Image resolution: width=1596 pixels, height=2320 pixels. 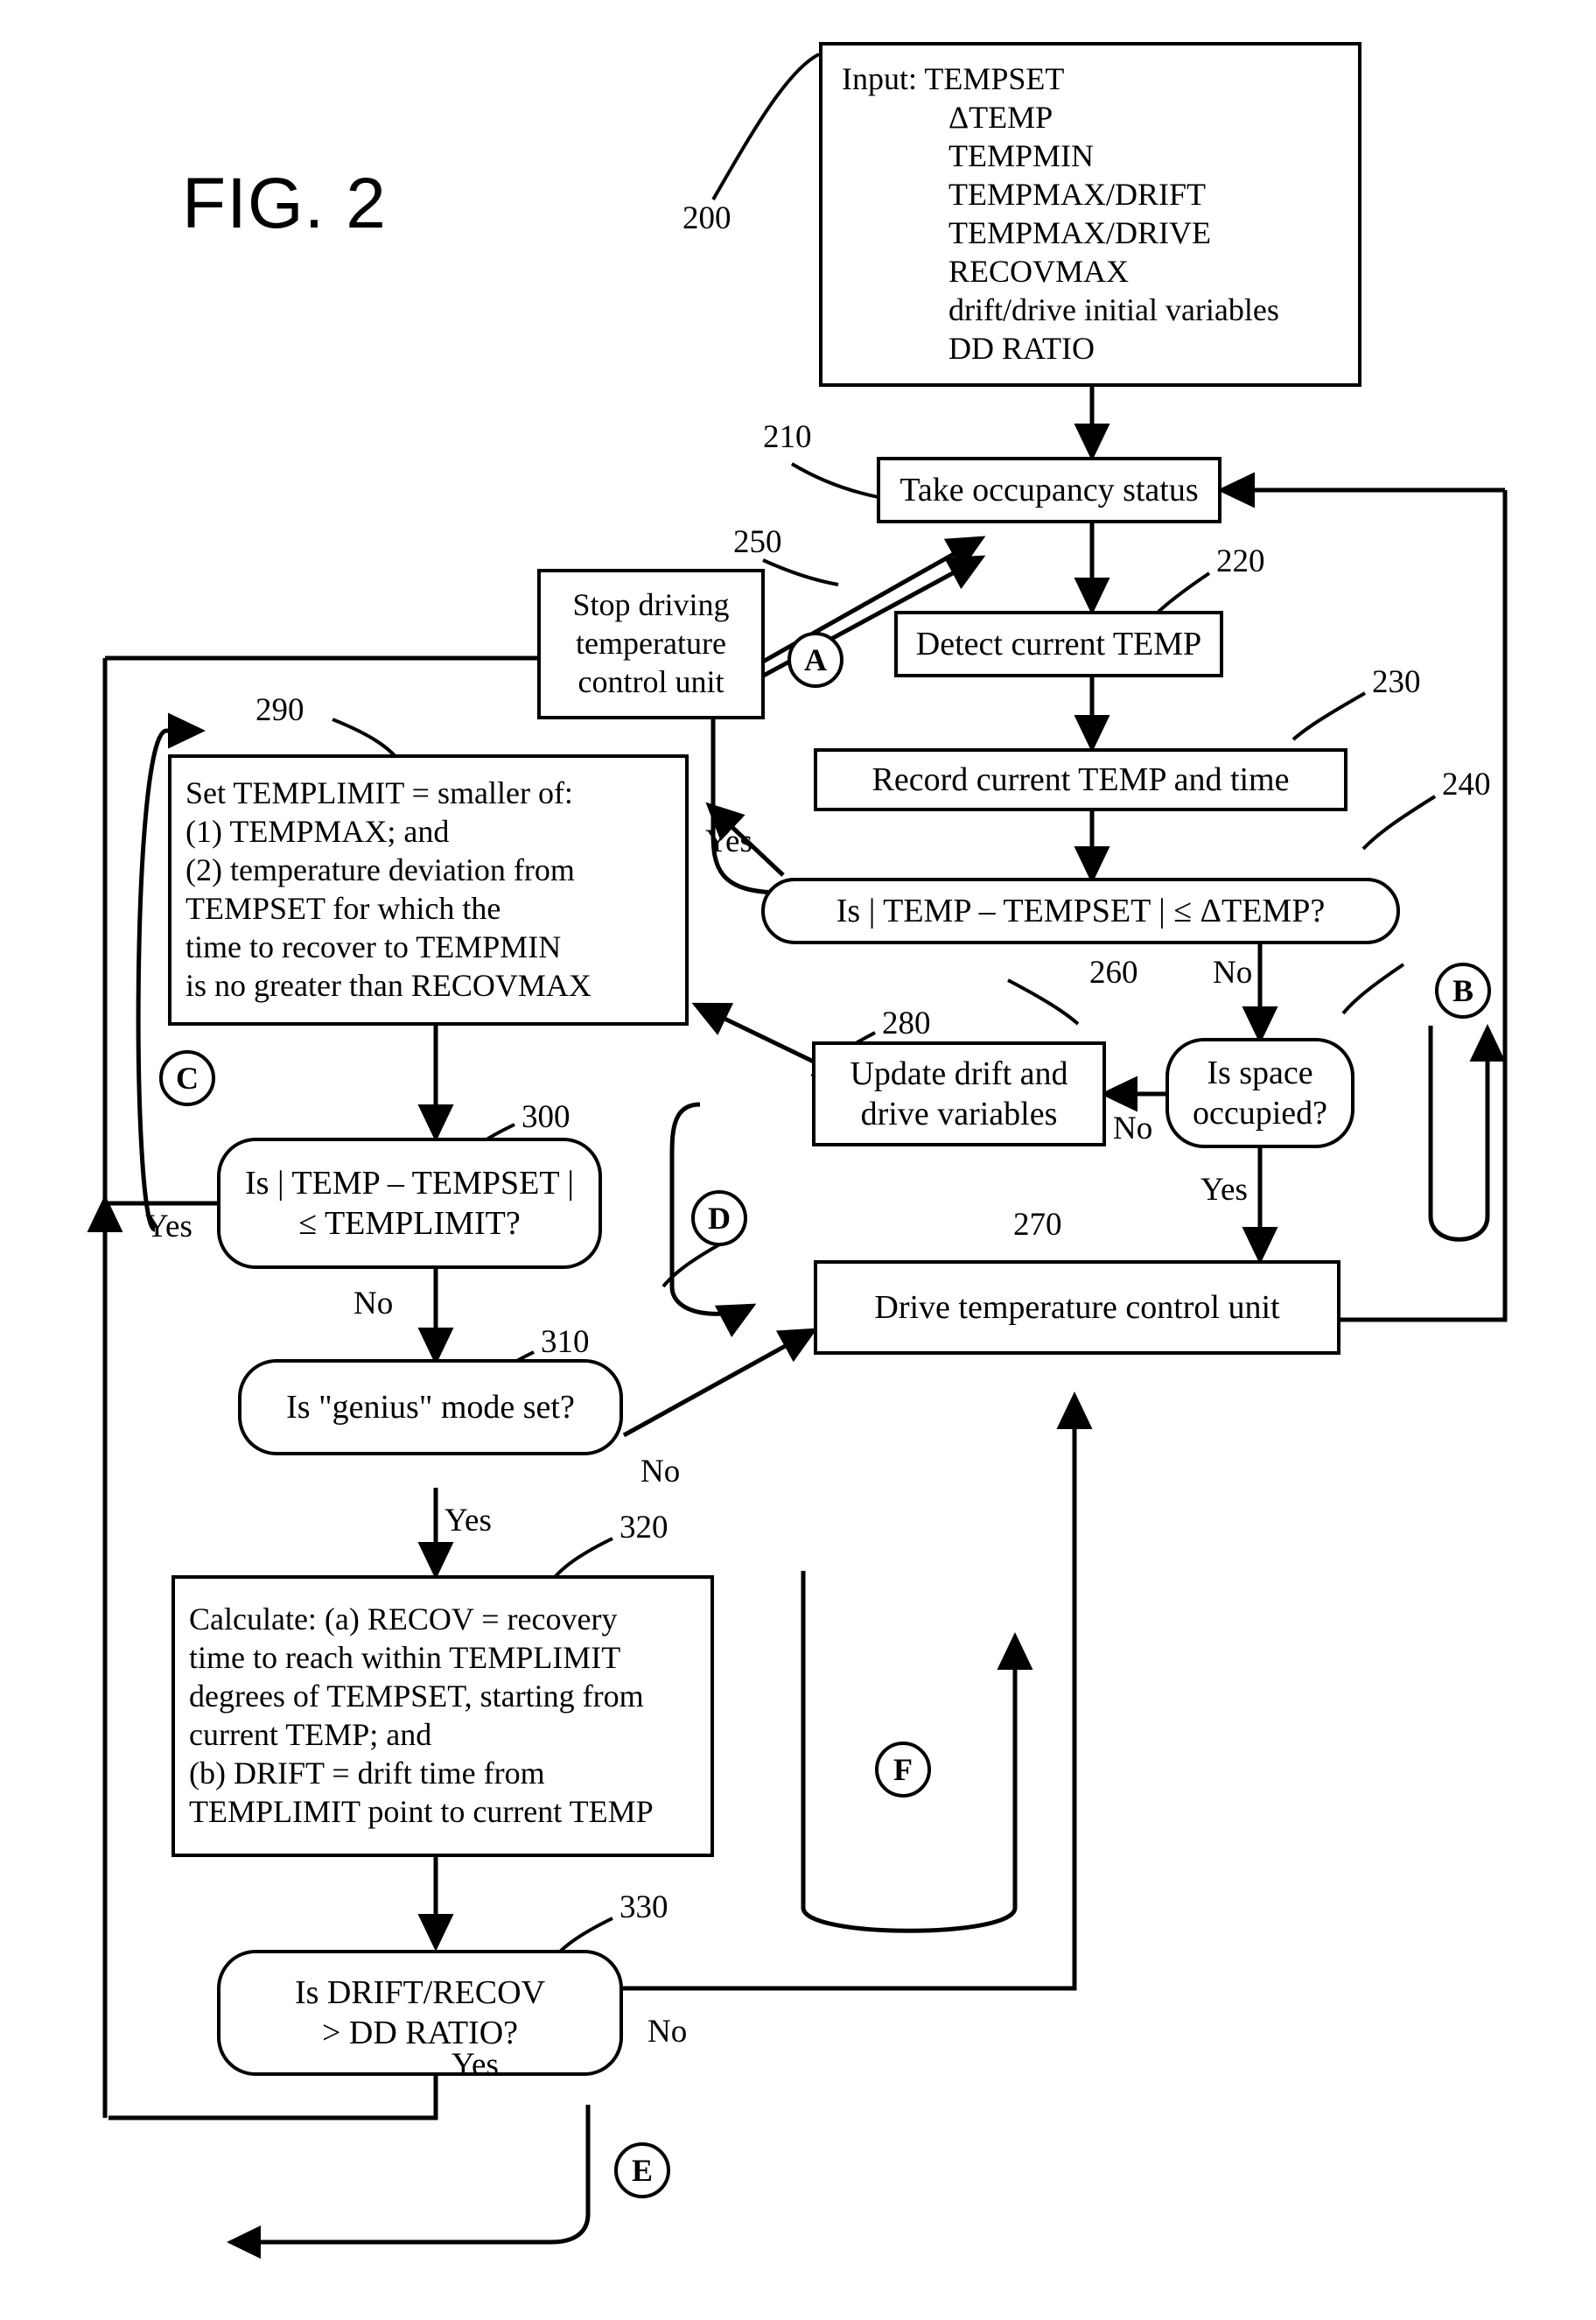 What do you see at coordinates (757, 542) in the screenshot?
I see `ref-numeral-250: 250` at bounding box center [757, 542].